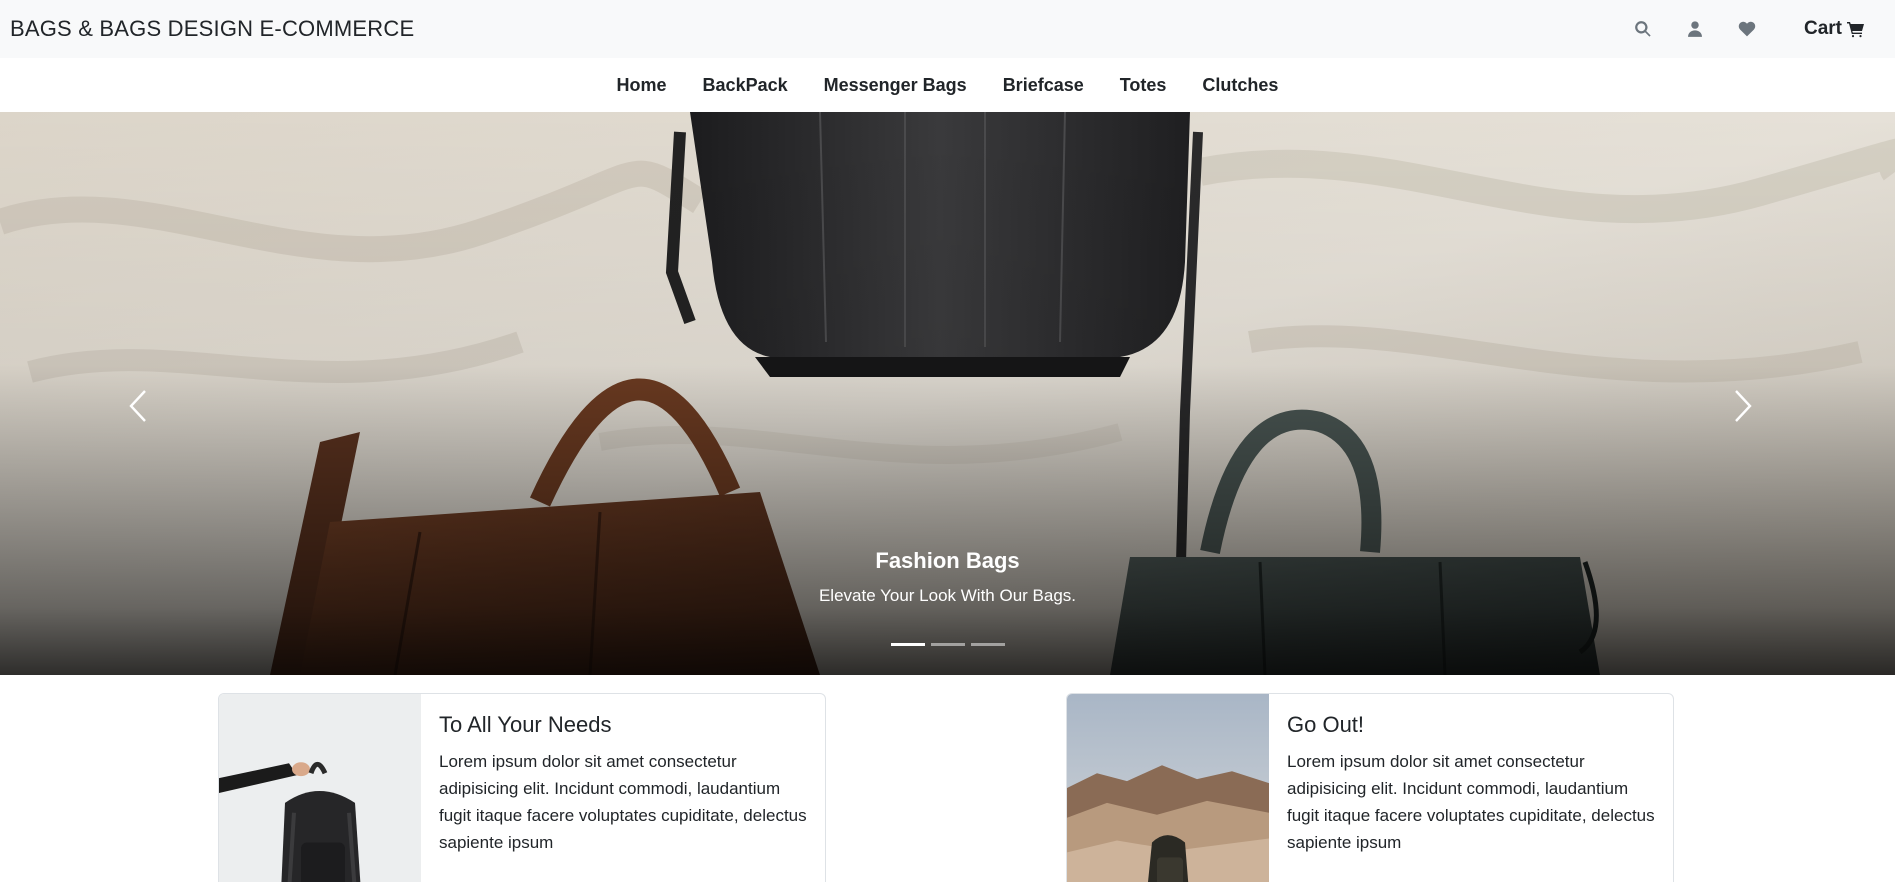 Image resolution: width=1895 pixels, height=882 pixels. I want to click on carousel-next-button, so click(1743, 406).